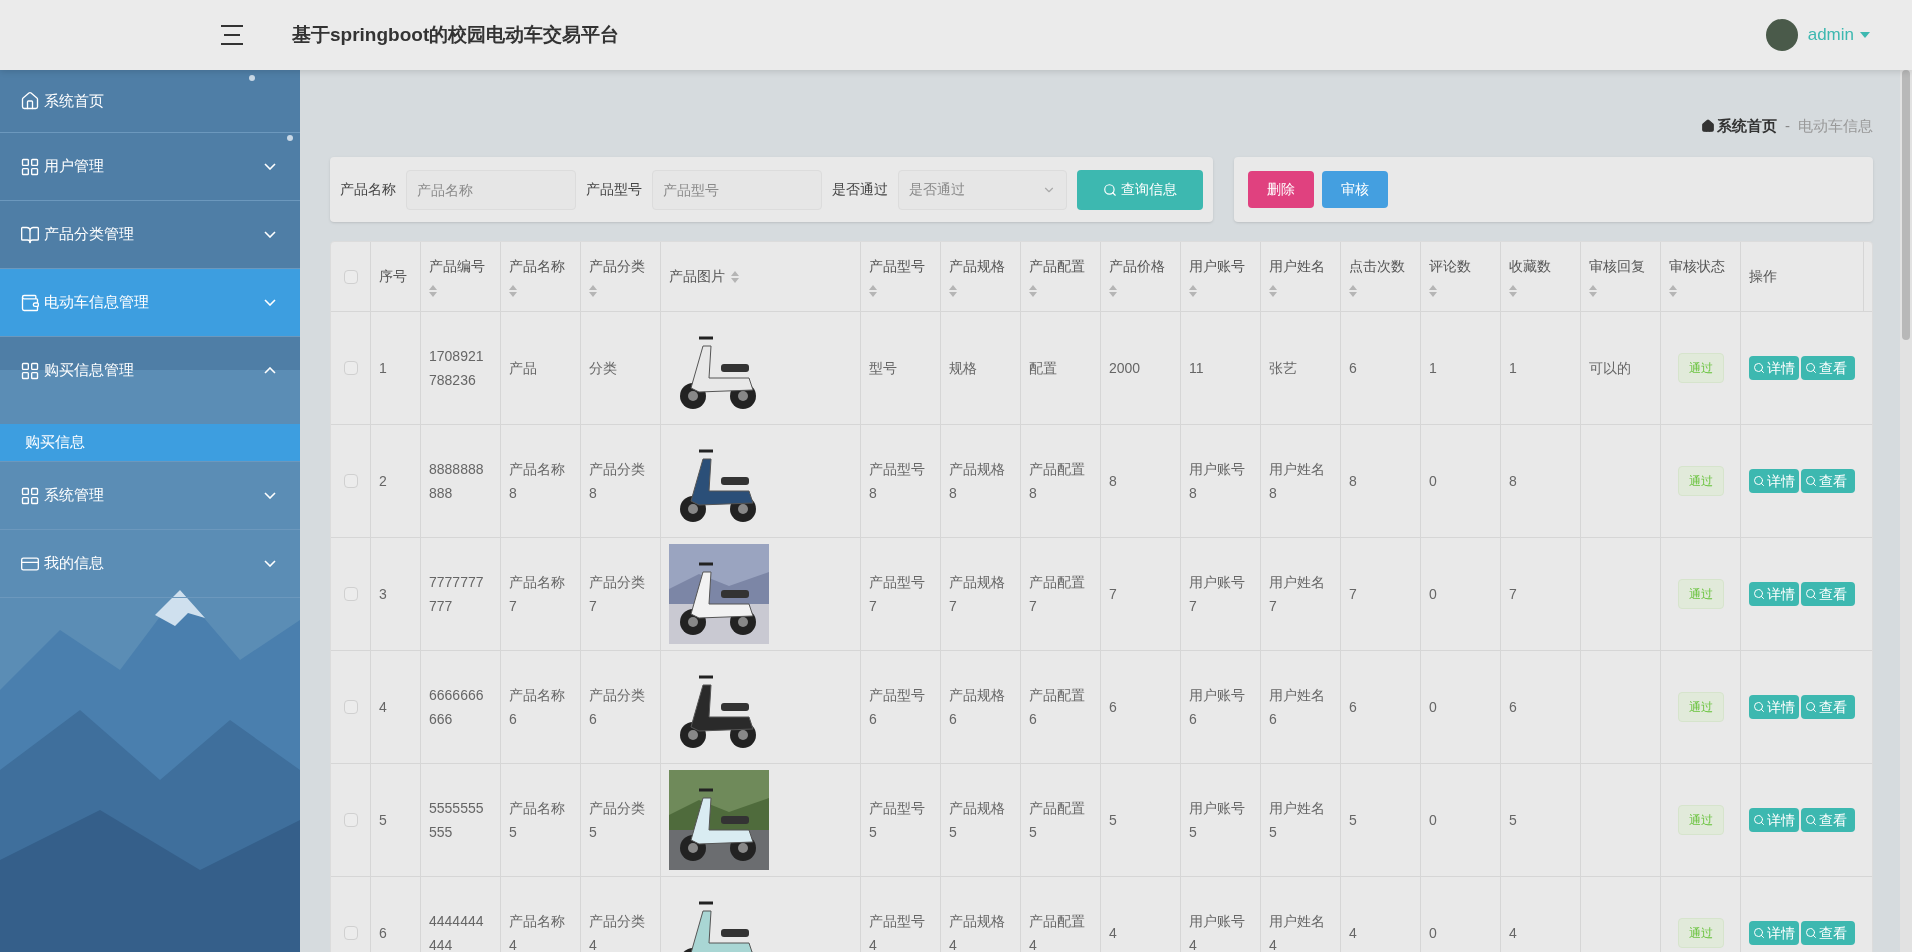 This screenshot has width=1912, height=952. I want to click on table-cell-text: 产品型号7, so click(897, 594).